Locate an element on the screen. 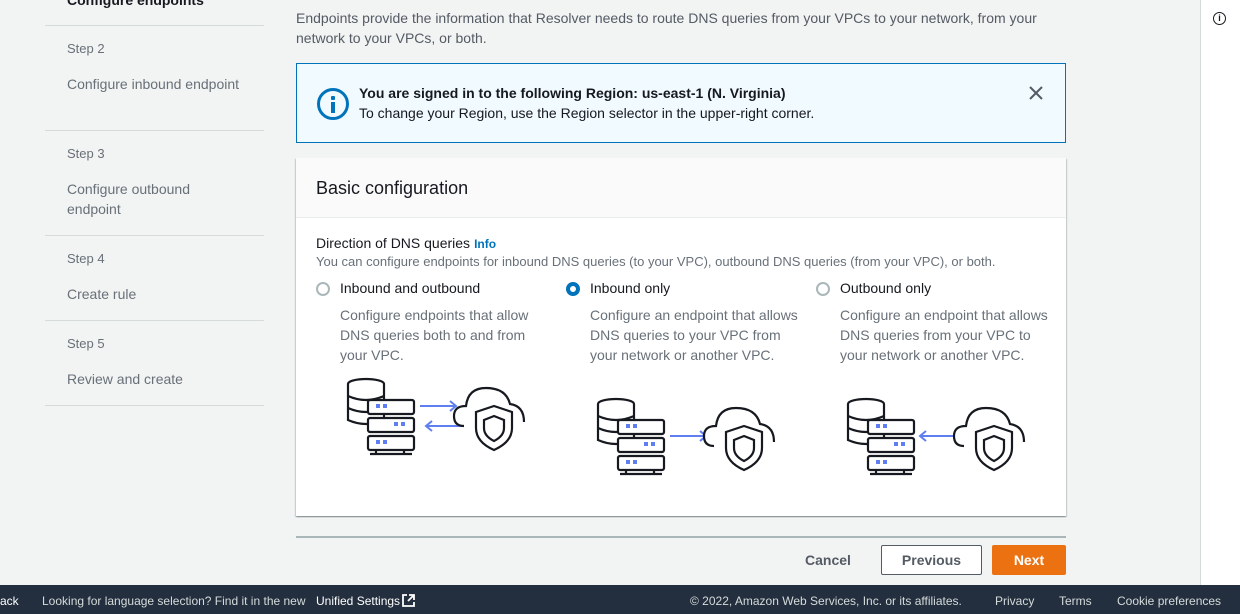 The width and height of the screenshot is (1240, 614). option-title: Inbound and outbound is located at coordinates (410, 288).